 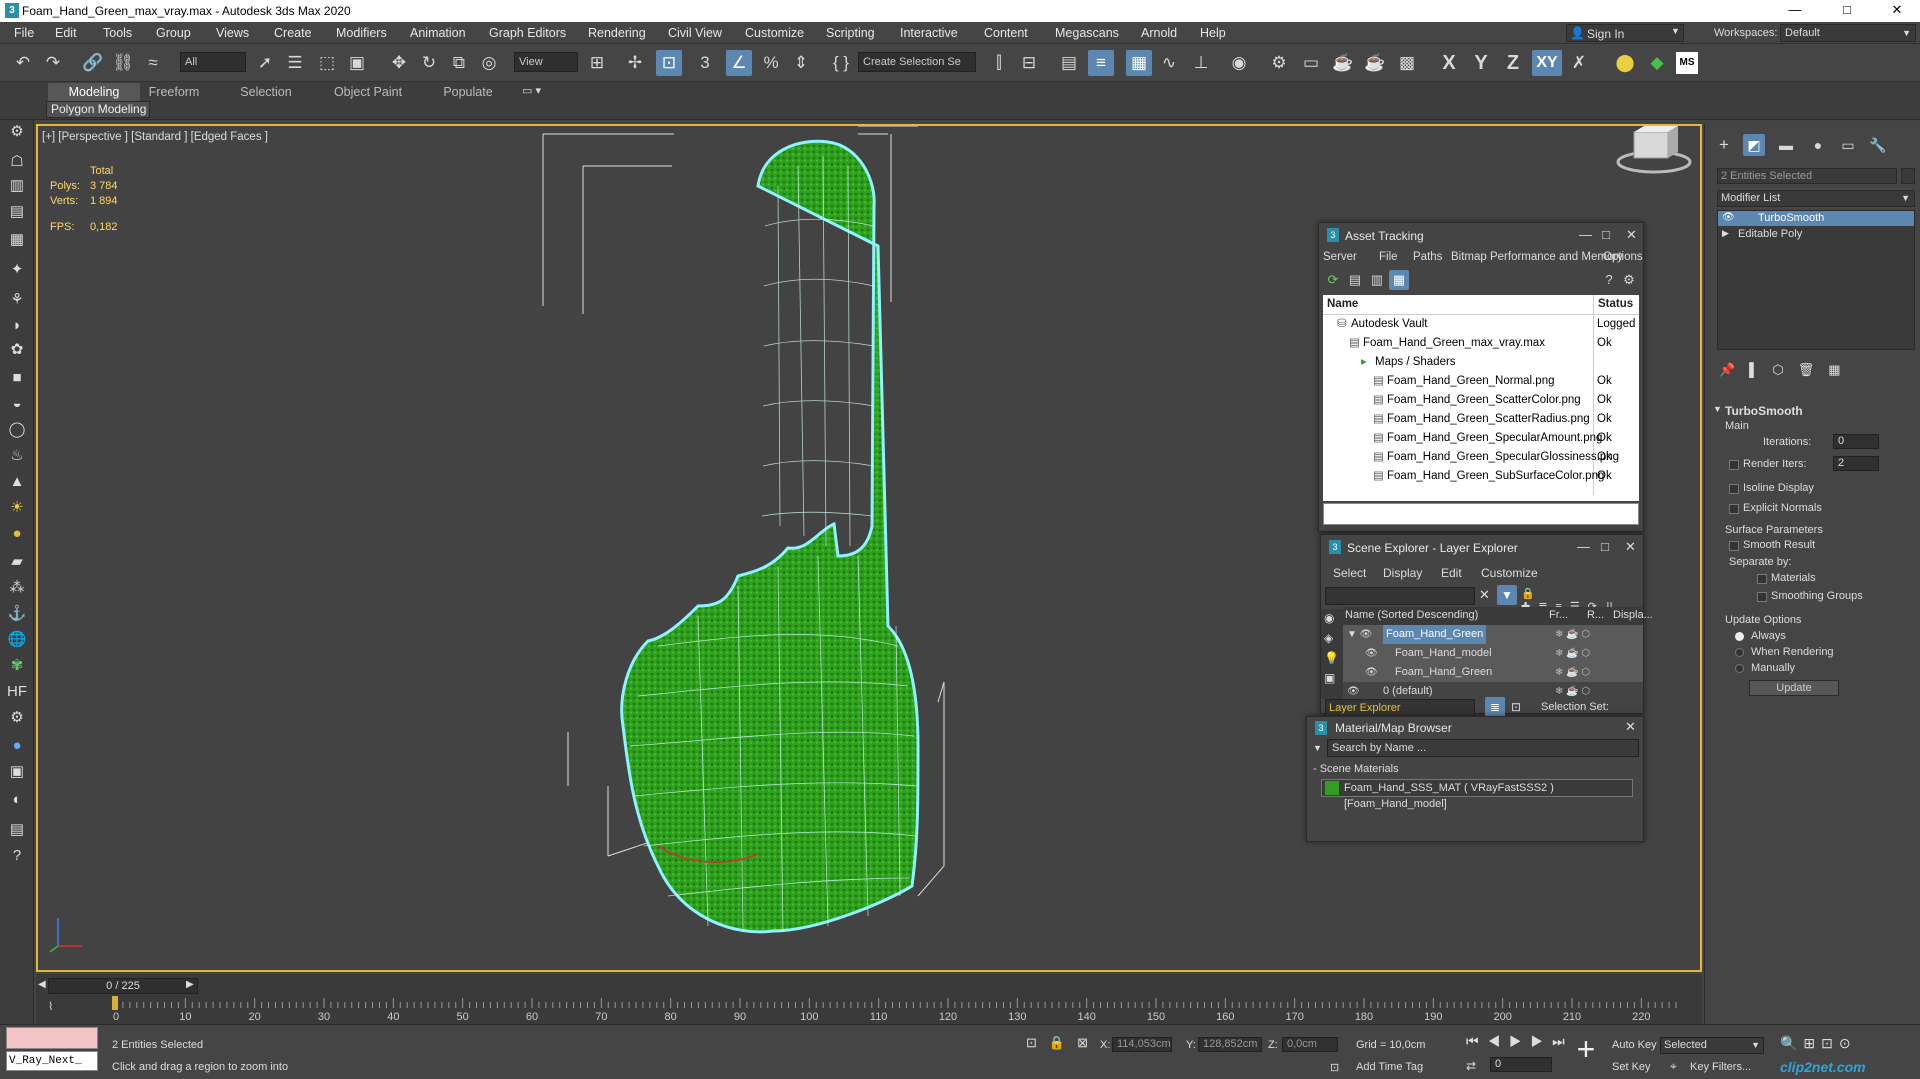 I want to click on layer-row: 👁 Foam_Hand_Green ❄ ☕ ⬡, so click(x=1493, y=672).